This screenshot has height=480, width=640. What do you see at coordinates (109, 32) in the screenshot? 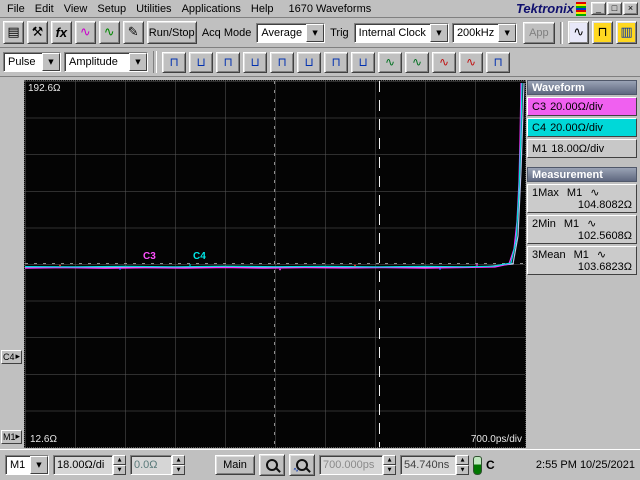
I see `waveform-green-button: ∿` at bounding box center [109, 32].